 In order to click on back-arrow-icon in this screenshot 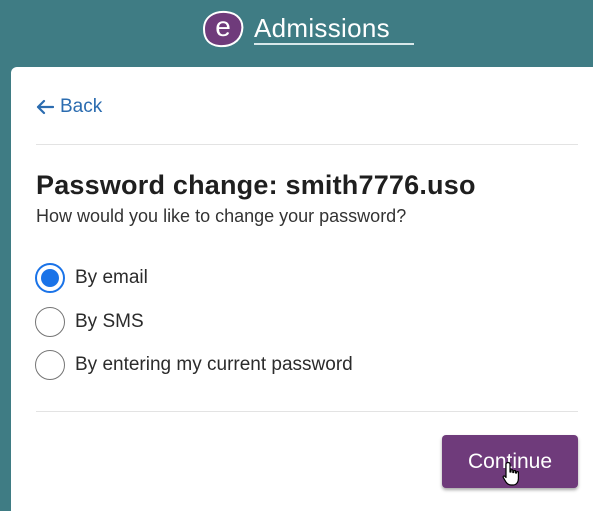, I will do `click(45, 107)`.